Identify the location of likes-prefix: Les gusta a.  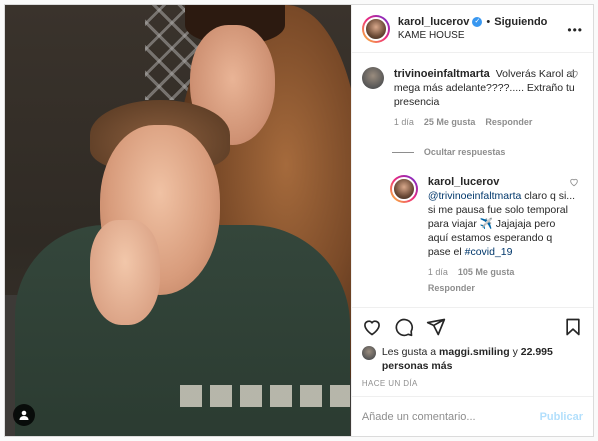
(409, 352).